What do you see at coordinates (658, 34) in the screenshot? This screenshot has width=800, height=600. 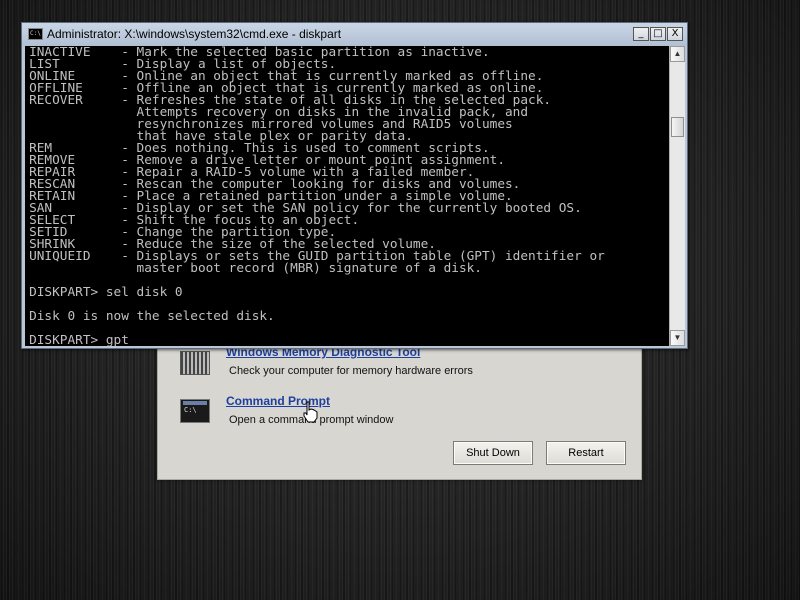 I see `maximize-button: □` at bounding box center [658, 34].